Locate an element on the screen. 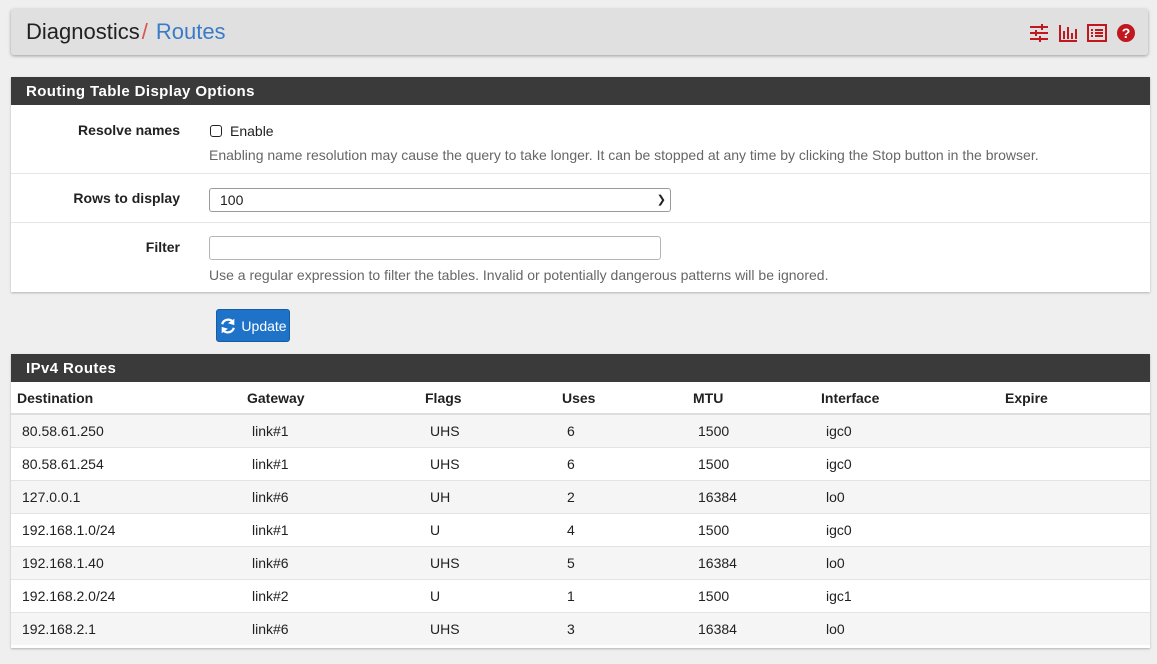 Image resolution: width=1157 pixels, height=664 pixels. resolve-names-checkbox: Enable is located at coordinates (242, 131).